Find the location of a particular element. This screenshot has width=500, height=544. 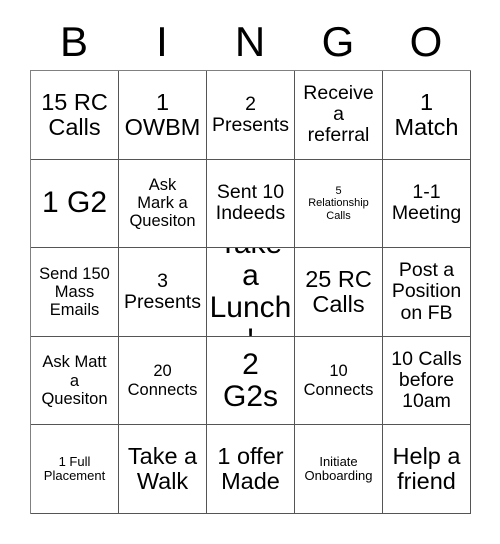

bingo-cell-r5c1: 1 Full Placement is located at coordinates (75, 469).